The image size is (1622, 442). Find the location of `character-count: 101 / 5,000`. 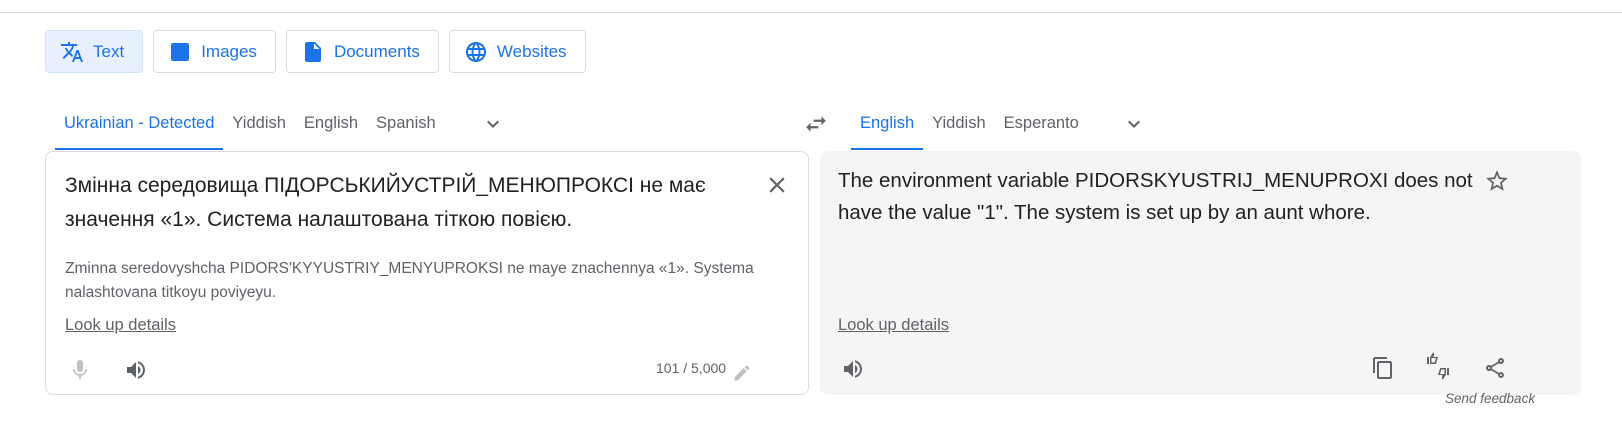

character-count: 101 / 5,000 is located at coordinates (691, 368).